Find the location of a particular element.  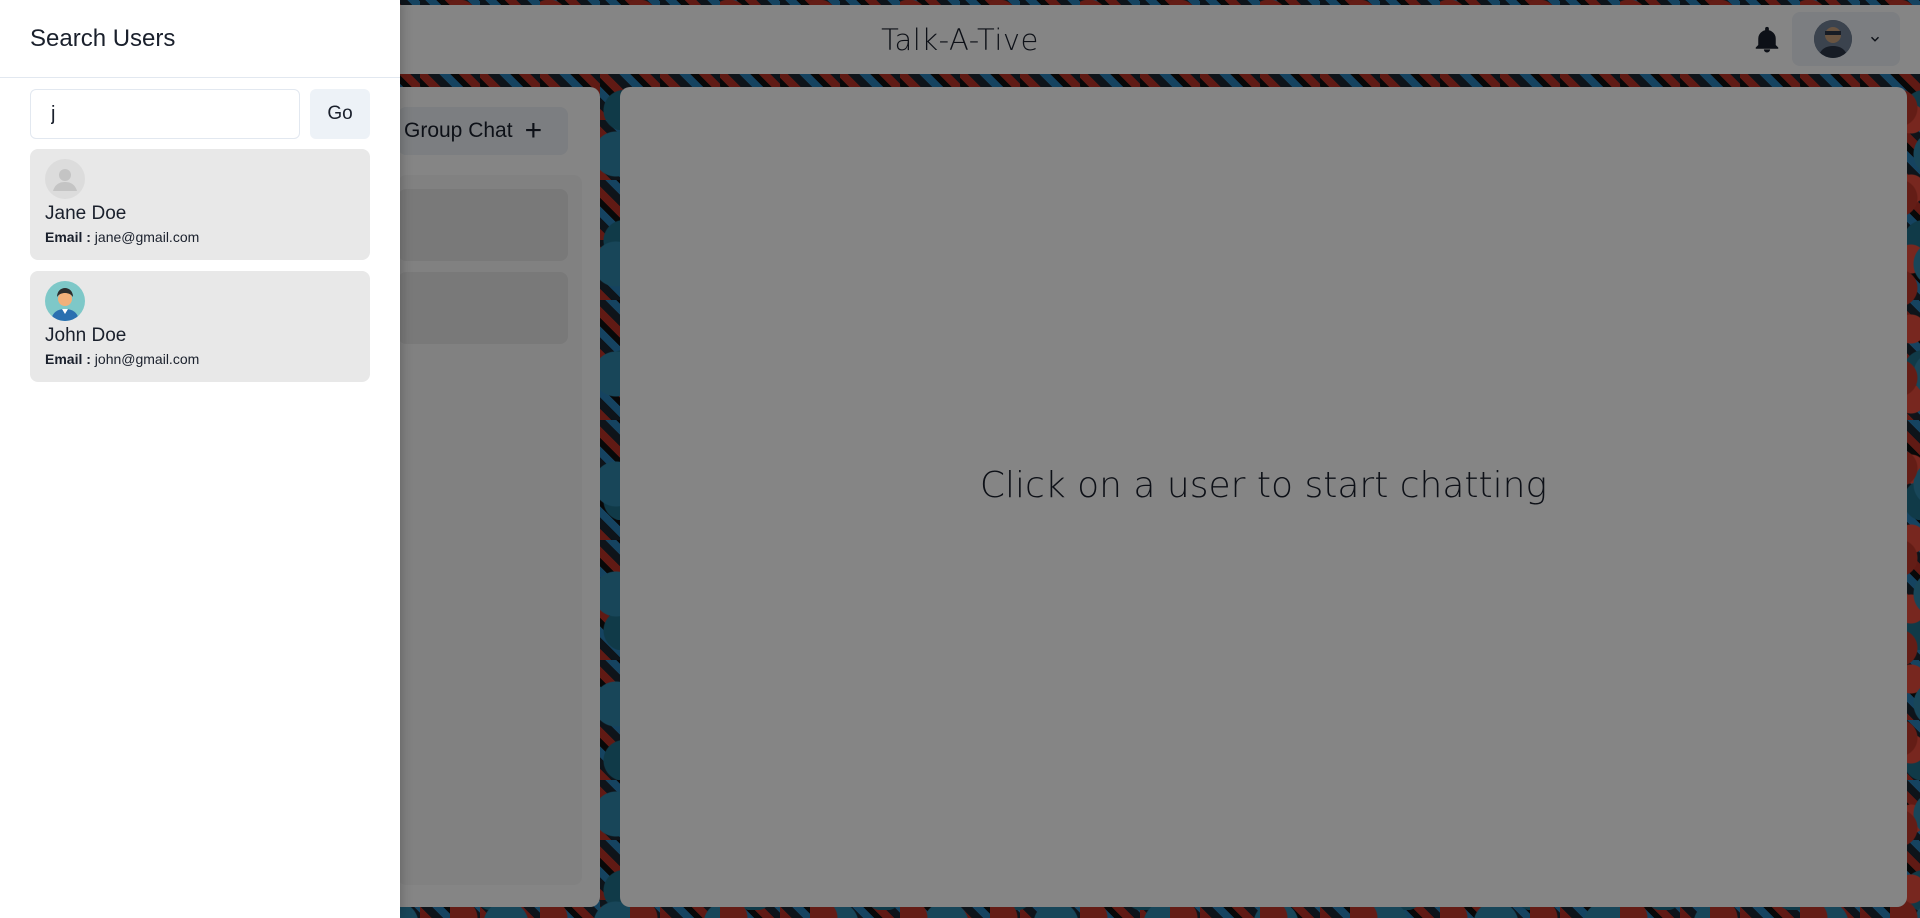

search-row: Go is located at coordinates (200, 114).